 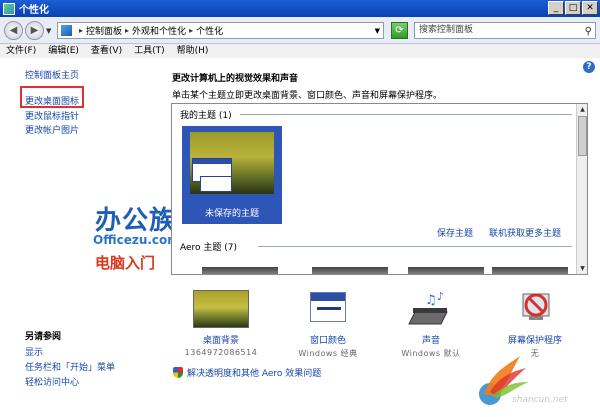 I want to click on search-placeholder: 搜索控制面板, so click(x=446, y=30).